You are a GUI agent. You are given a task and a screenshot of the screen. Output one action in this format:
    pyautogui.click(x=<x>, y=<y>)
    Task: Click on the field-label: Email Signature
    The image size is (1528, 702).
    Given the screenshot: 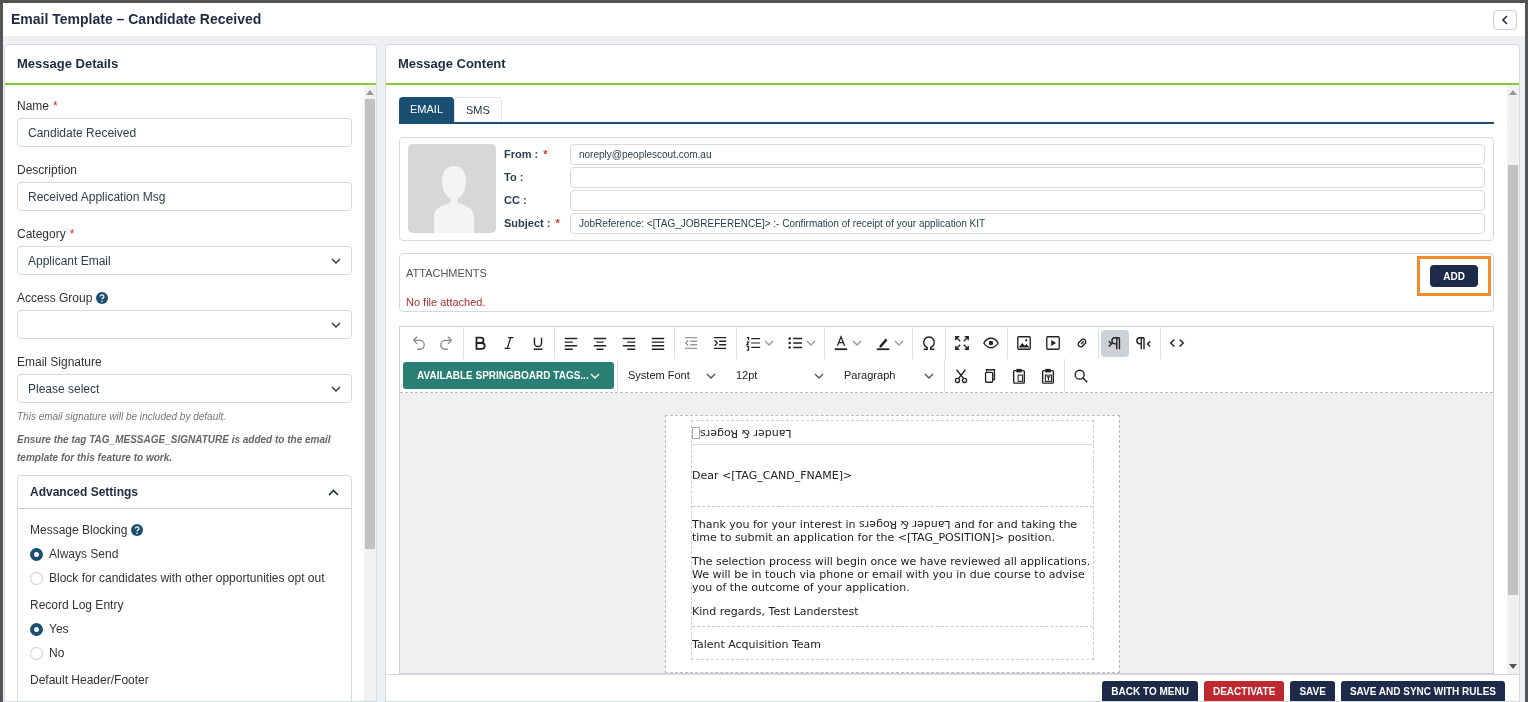 What is the action you would take?
    pyautogui.click(x=59, y=362)
    